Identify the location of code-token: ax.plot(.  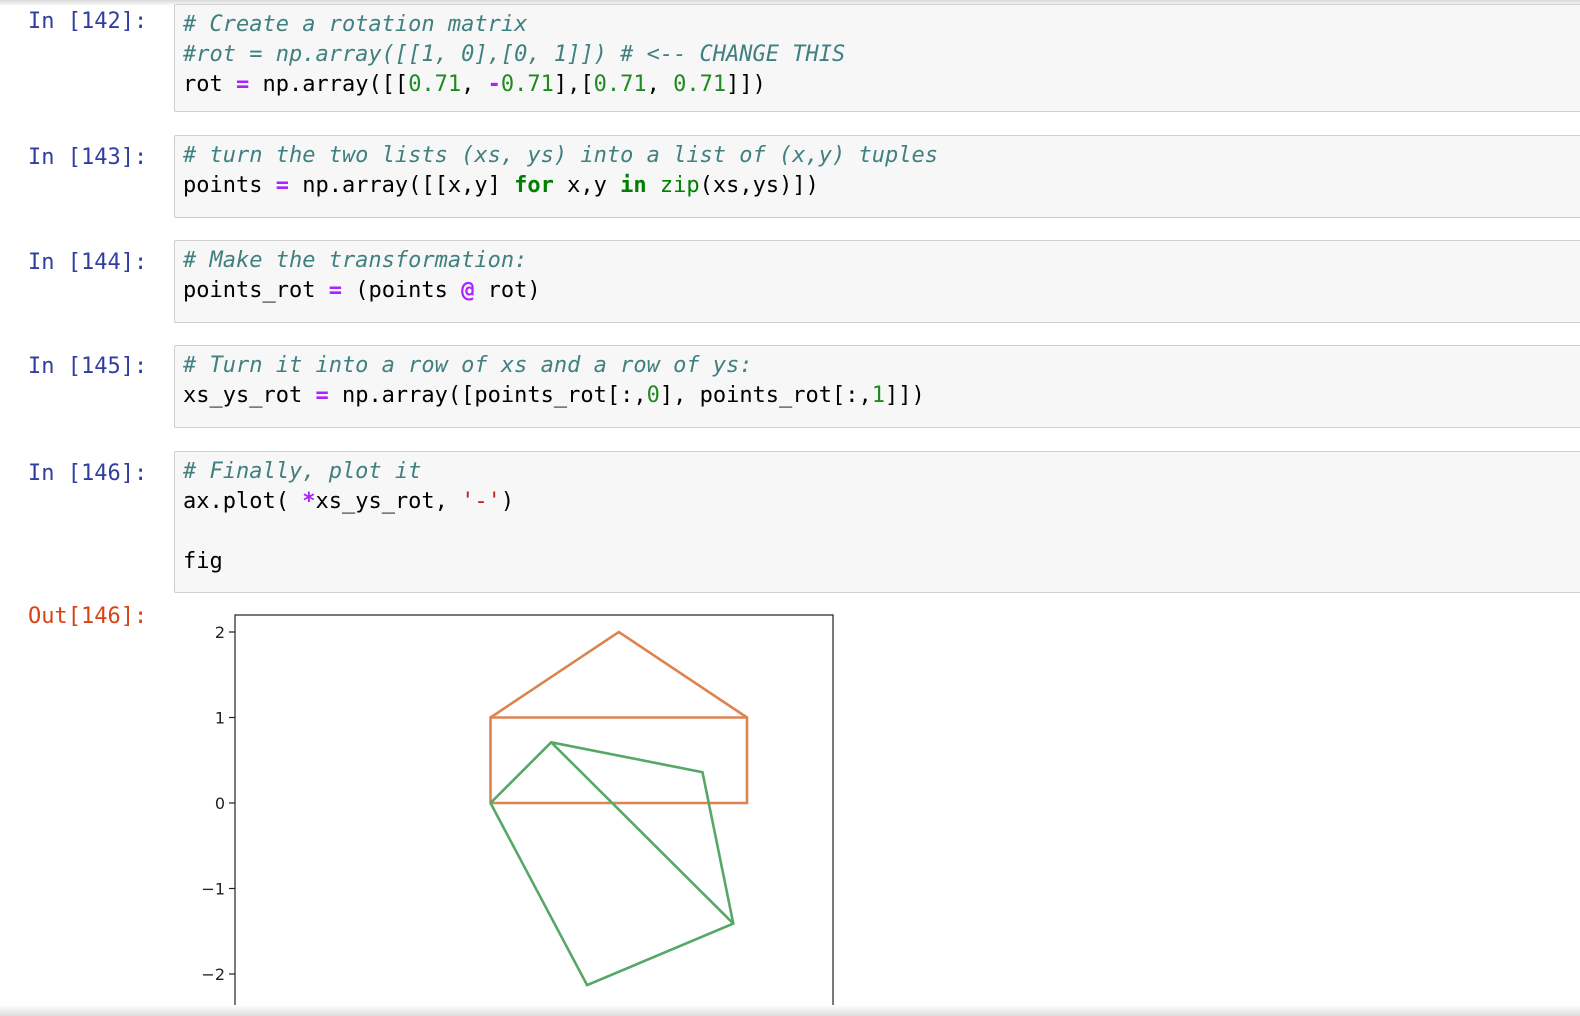
(243, 501).